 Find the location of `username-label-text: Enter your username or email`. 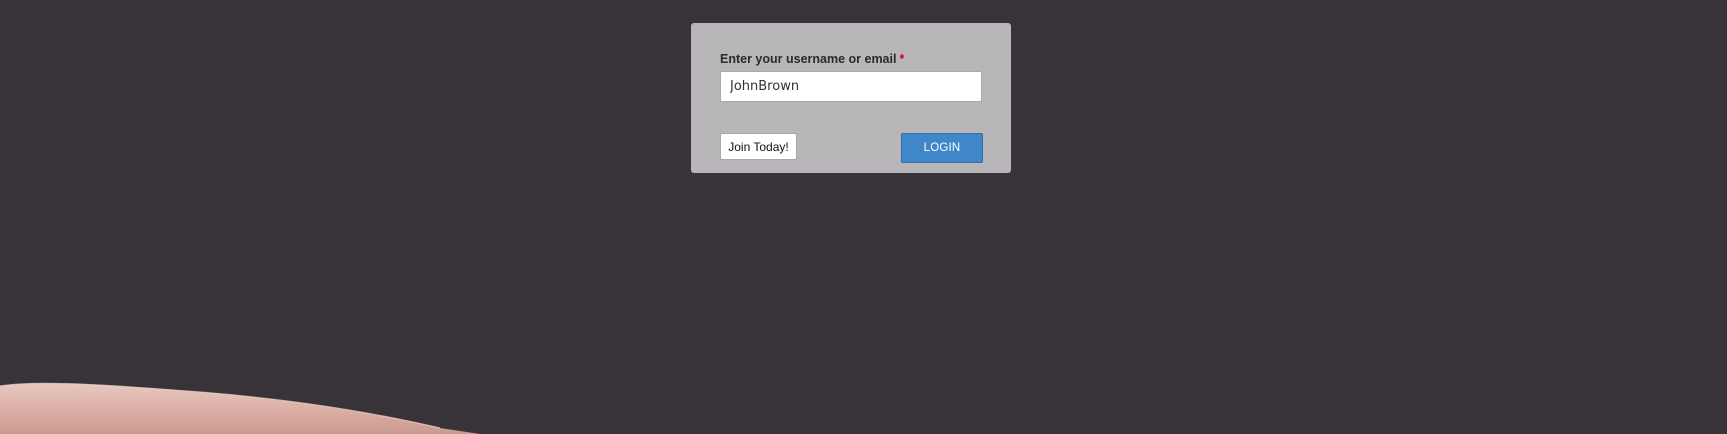

username-label-text: Enter your username or email is located at coordinates (808, 59).